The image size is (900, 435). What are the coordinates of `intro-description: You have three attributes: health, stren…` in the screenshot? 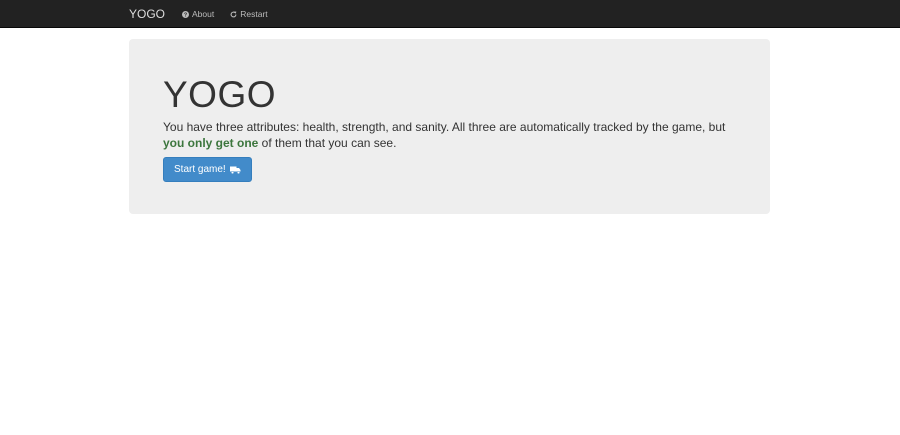 It's located at (453, 135).